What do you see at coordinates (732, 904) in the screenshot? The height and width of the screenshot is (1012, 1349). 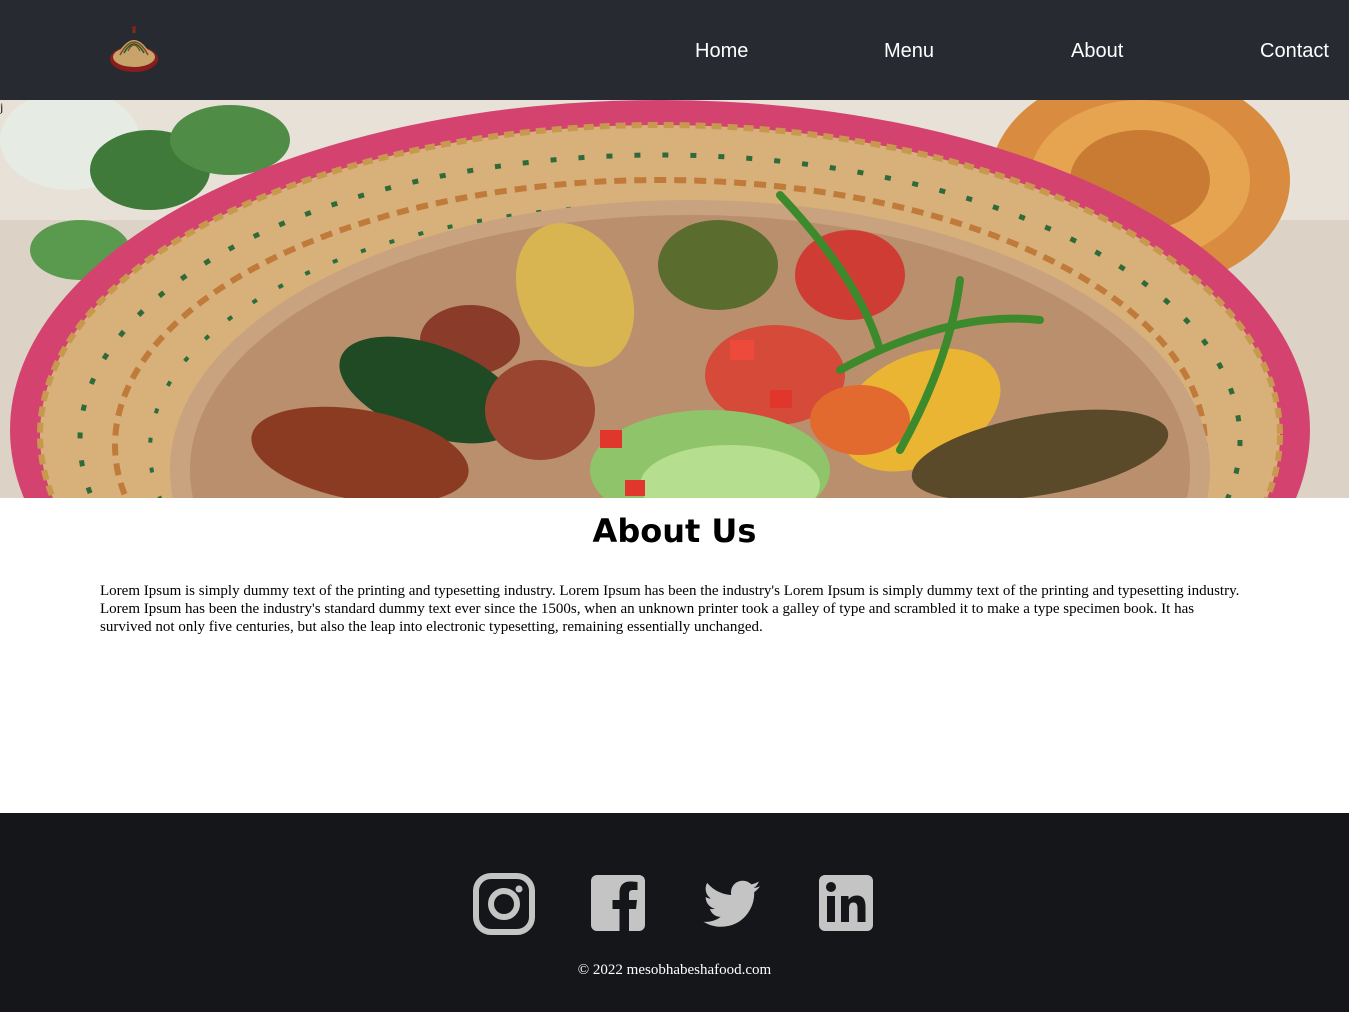 I see `twitter-icon` at bounding box center [732, 904].